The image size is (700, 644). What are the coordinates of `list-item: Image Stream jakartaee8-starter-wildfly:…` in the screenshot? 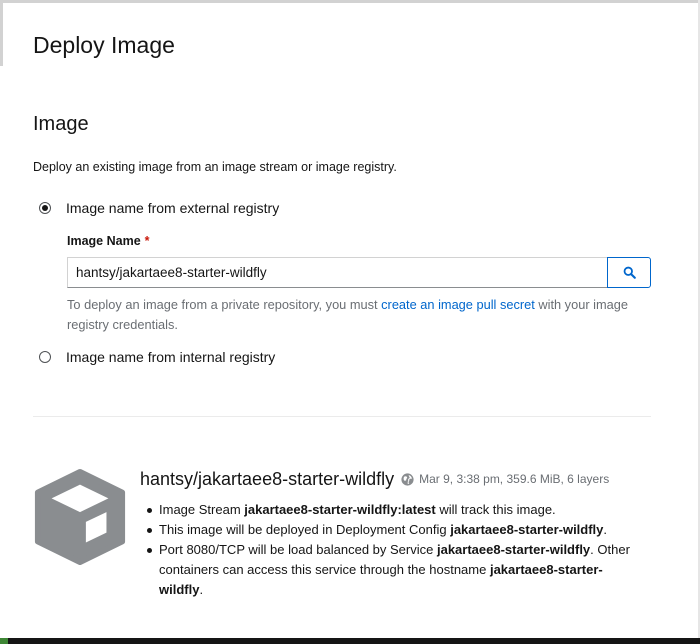 It's located at (392, 510).